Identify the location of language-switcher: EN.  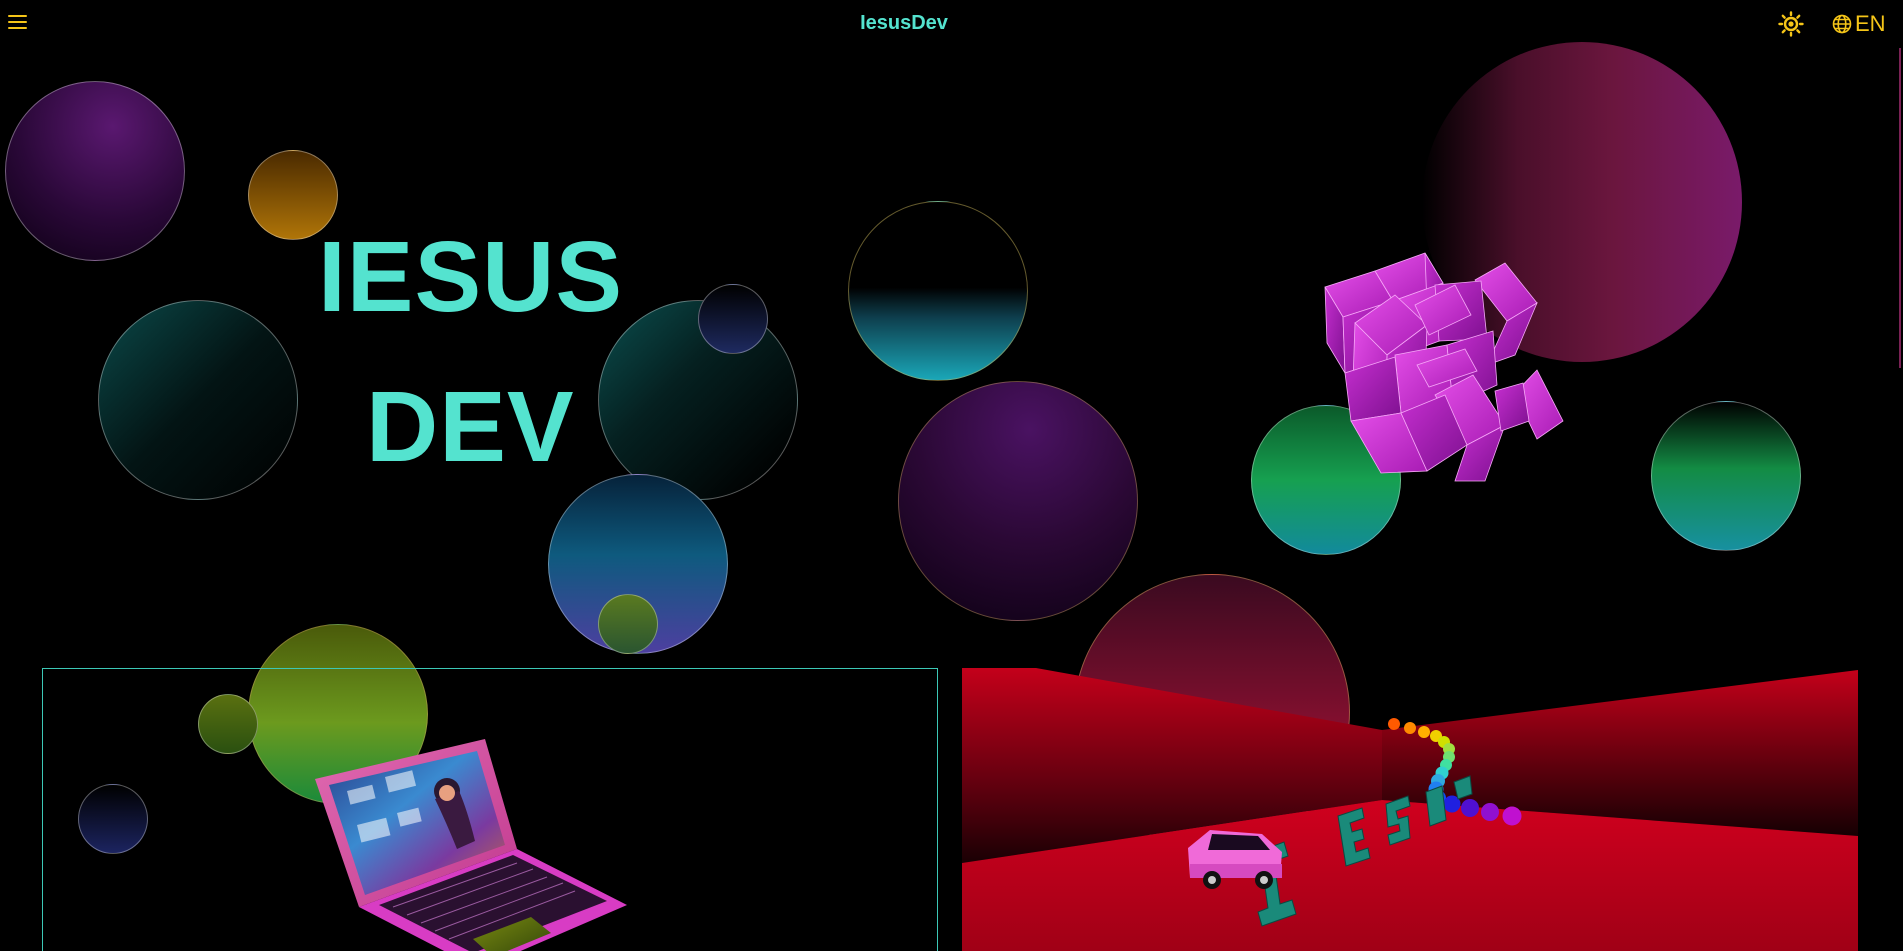
(1859, 24).